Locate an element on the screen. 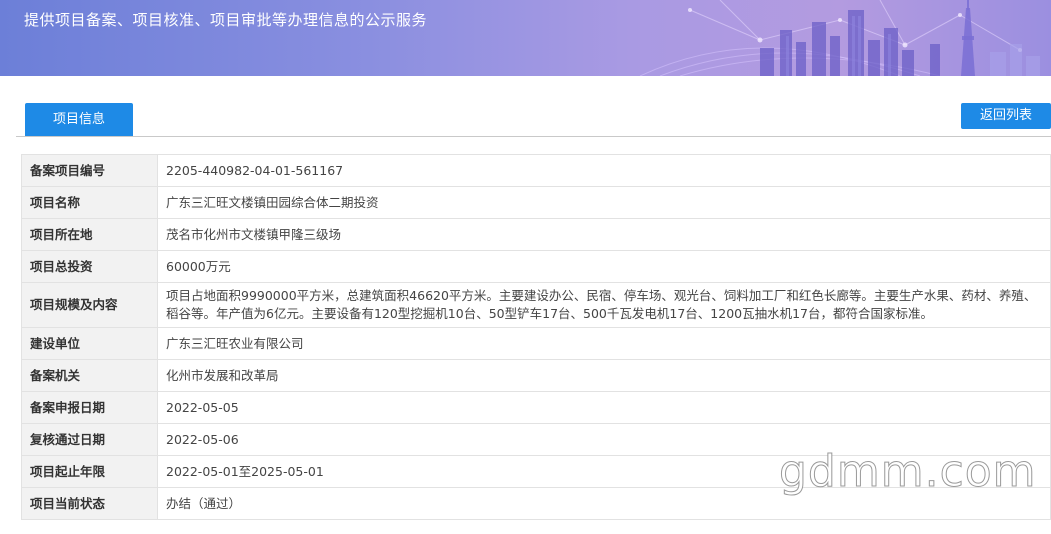 The width and height of the screenshot is (1051, 534). field-value: 2022-05-05 is located at coordinates (604, 407).